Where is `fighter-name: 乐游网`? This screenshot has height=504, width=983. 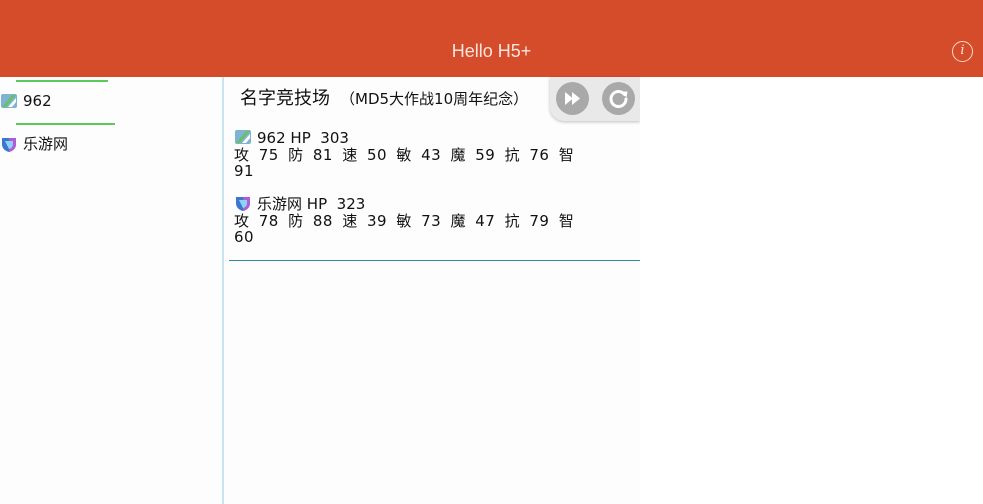 fighter-name: 乐游网 is located at coordinates (280, 204).